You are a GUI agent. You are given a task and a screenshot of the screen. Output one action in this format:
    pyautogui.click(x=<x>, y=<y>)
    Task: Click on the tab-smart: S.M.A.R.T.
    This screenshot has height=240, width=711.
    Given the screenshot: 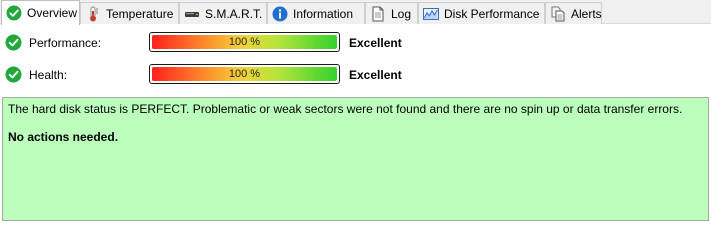 What is the action you would take?
    pyautogui.click(x=223, y=13)
    